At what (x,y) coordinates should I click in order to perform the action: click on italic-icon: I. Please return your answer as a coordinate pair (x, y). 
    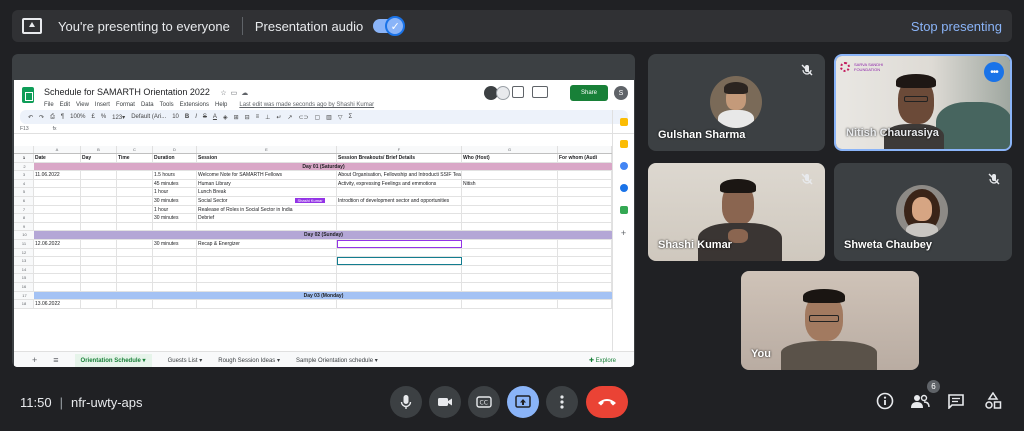
    Looking at the image, I should click on (196, 117).